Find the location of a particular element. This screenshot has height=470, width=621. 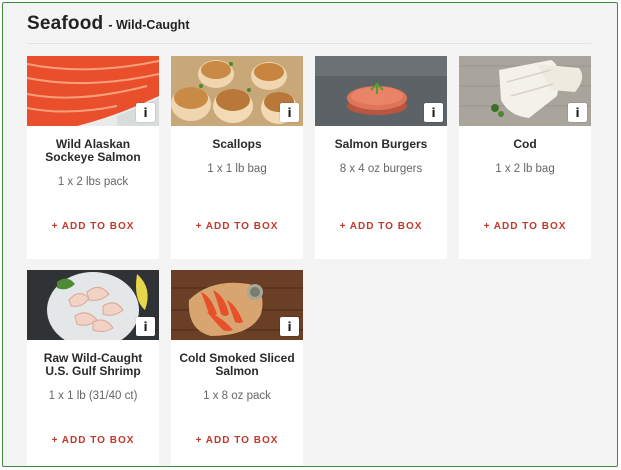

product-image-scallops: i is located at coordinates (237, 91).